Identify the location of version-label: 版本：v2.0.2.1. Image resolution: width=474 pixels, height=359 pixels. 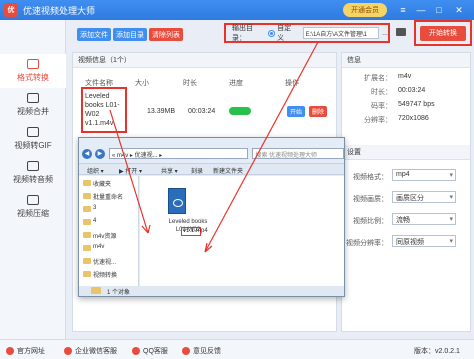
(437, 351).